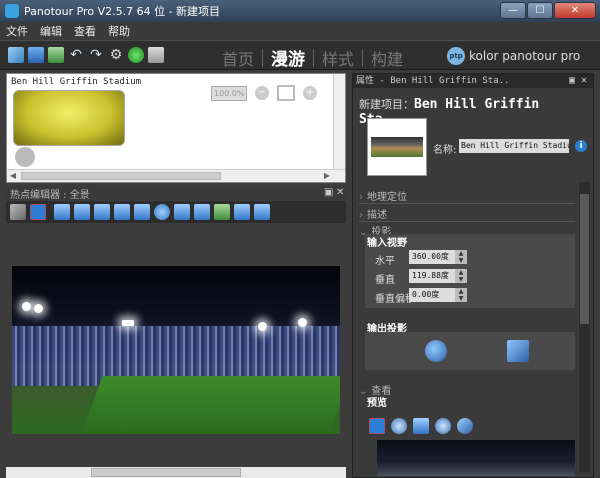 The height and width of the screenshot is (478, 600). Describe the element at coordinates (435, 295) in the screenshot. I see `vertical-offset-field: 0.00度` at that location.